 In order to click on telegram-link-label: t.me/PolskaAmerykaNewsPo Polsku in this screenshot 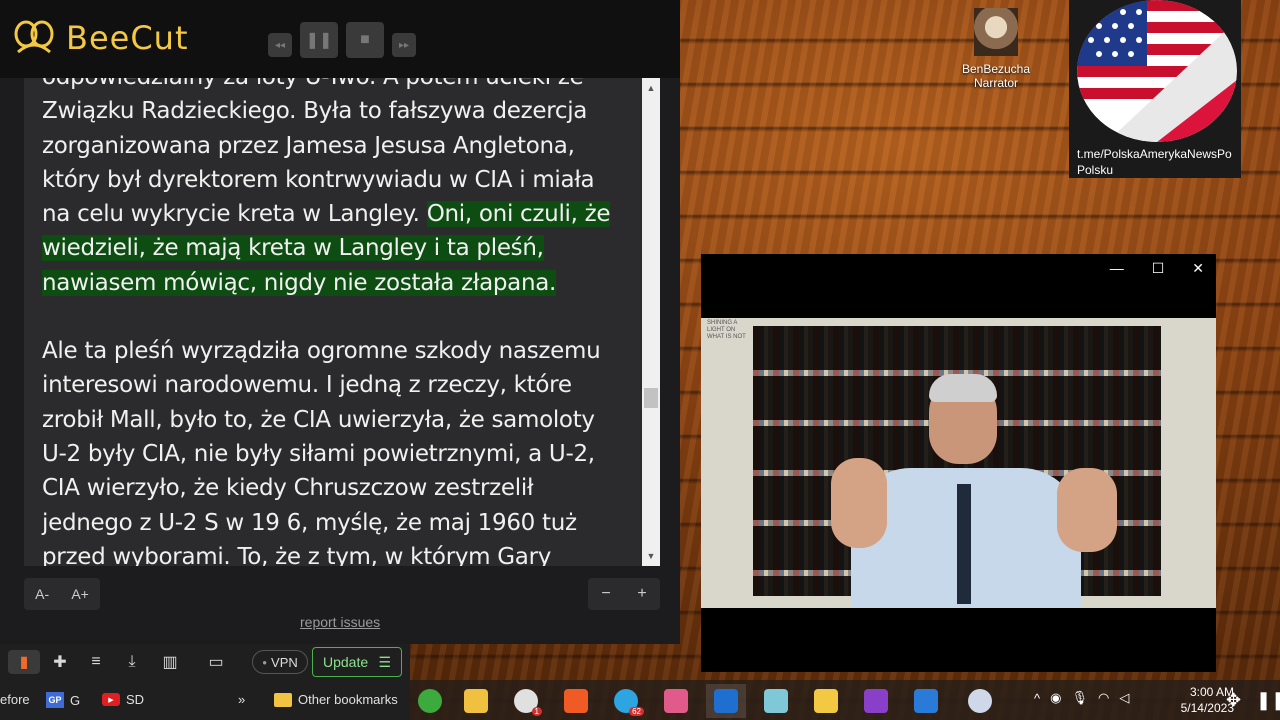, I will do `click(1154, 162)`.